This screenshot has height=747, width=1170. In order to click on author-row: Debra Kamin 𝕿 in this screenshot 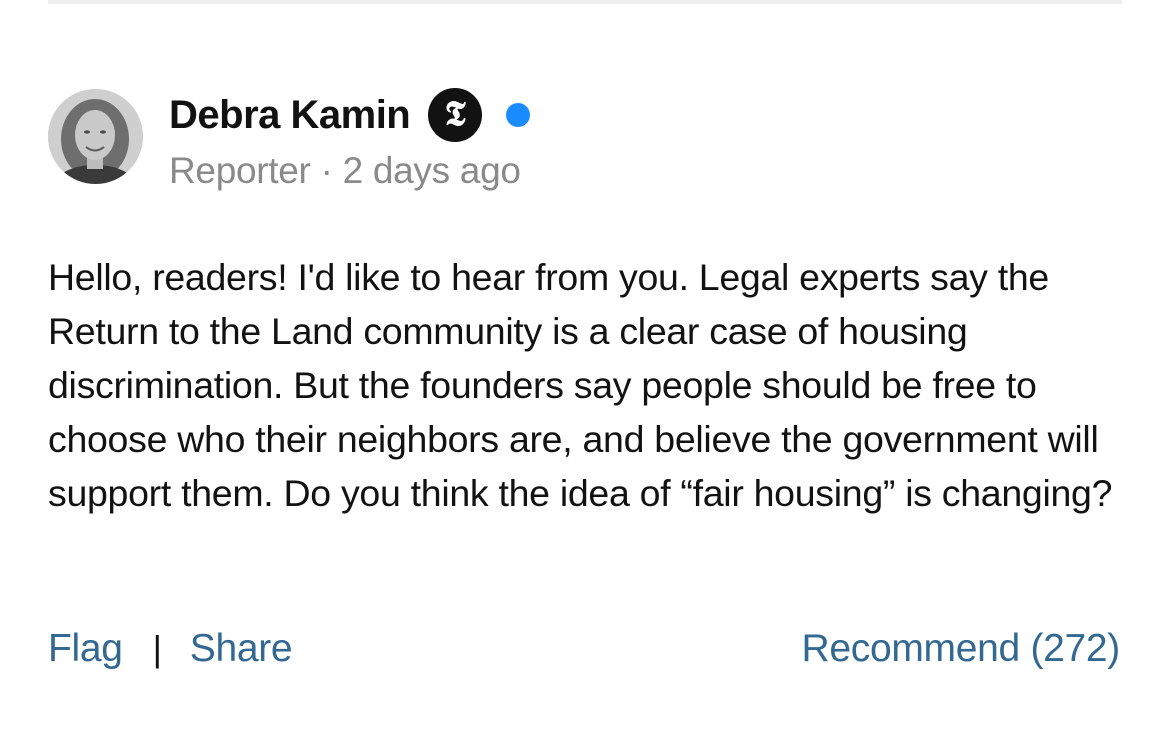, I will do `click(350, 115)`.